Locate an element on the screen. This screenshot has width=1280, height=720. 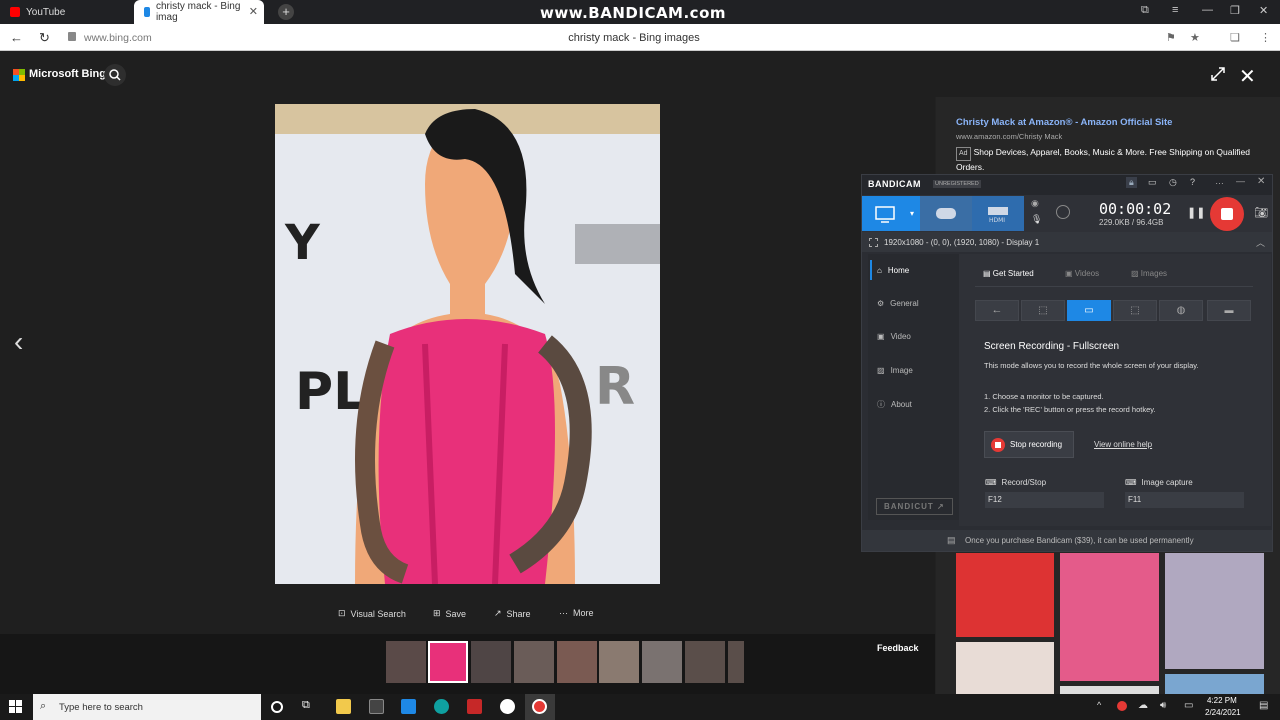
yandex-icon is located at coordinates (507, 706).